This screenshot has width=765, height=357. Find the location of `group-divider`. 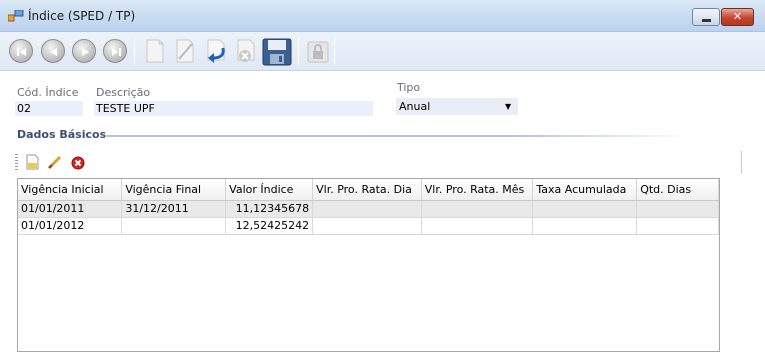

group-divider is located at coordinates (400, 136).